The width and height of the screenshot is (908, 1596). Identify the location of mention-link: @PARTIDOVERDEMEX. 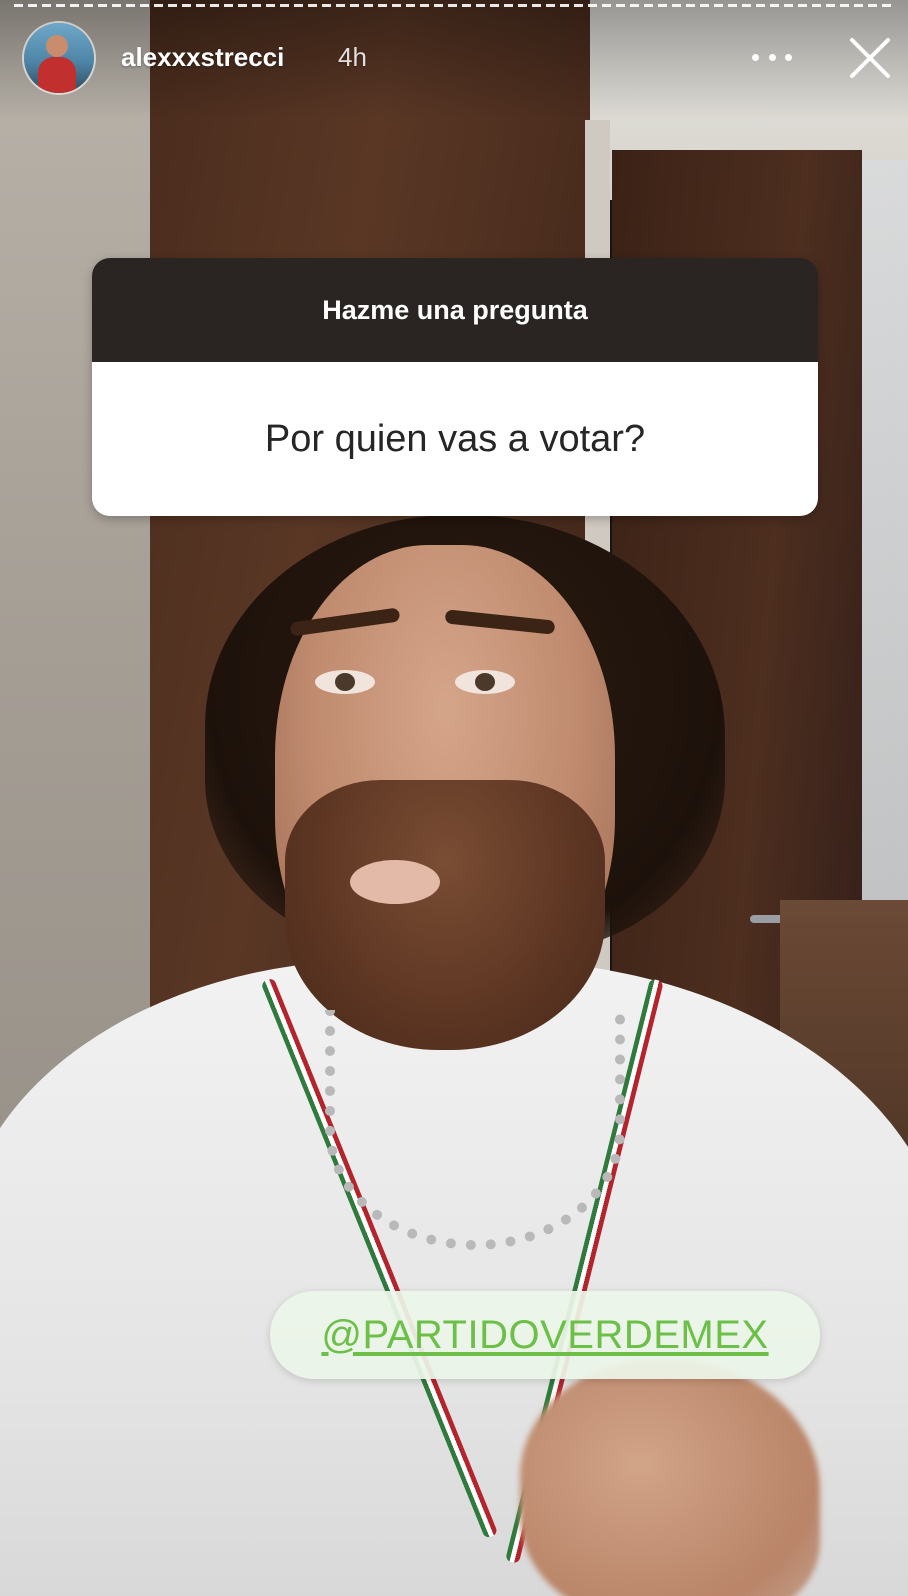
(544, 1335).